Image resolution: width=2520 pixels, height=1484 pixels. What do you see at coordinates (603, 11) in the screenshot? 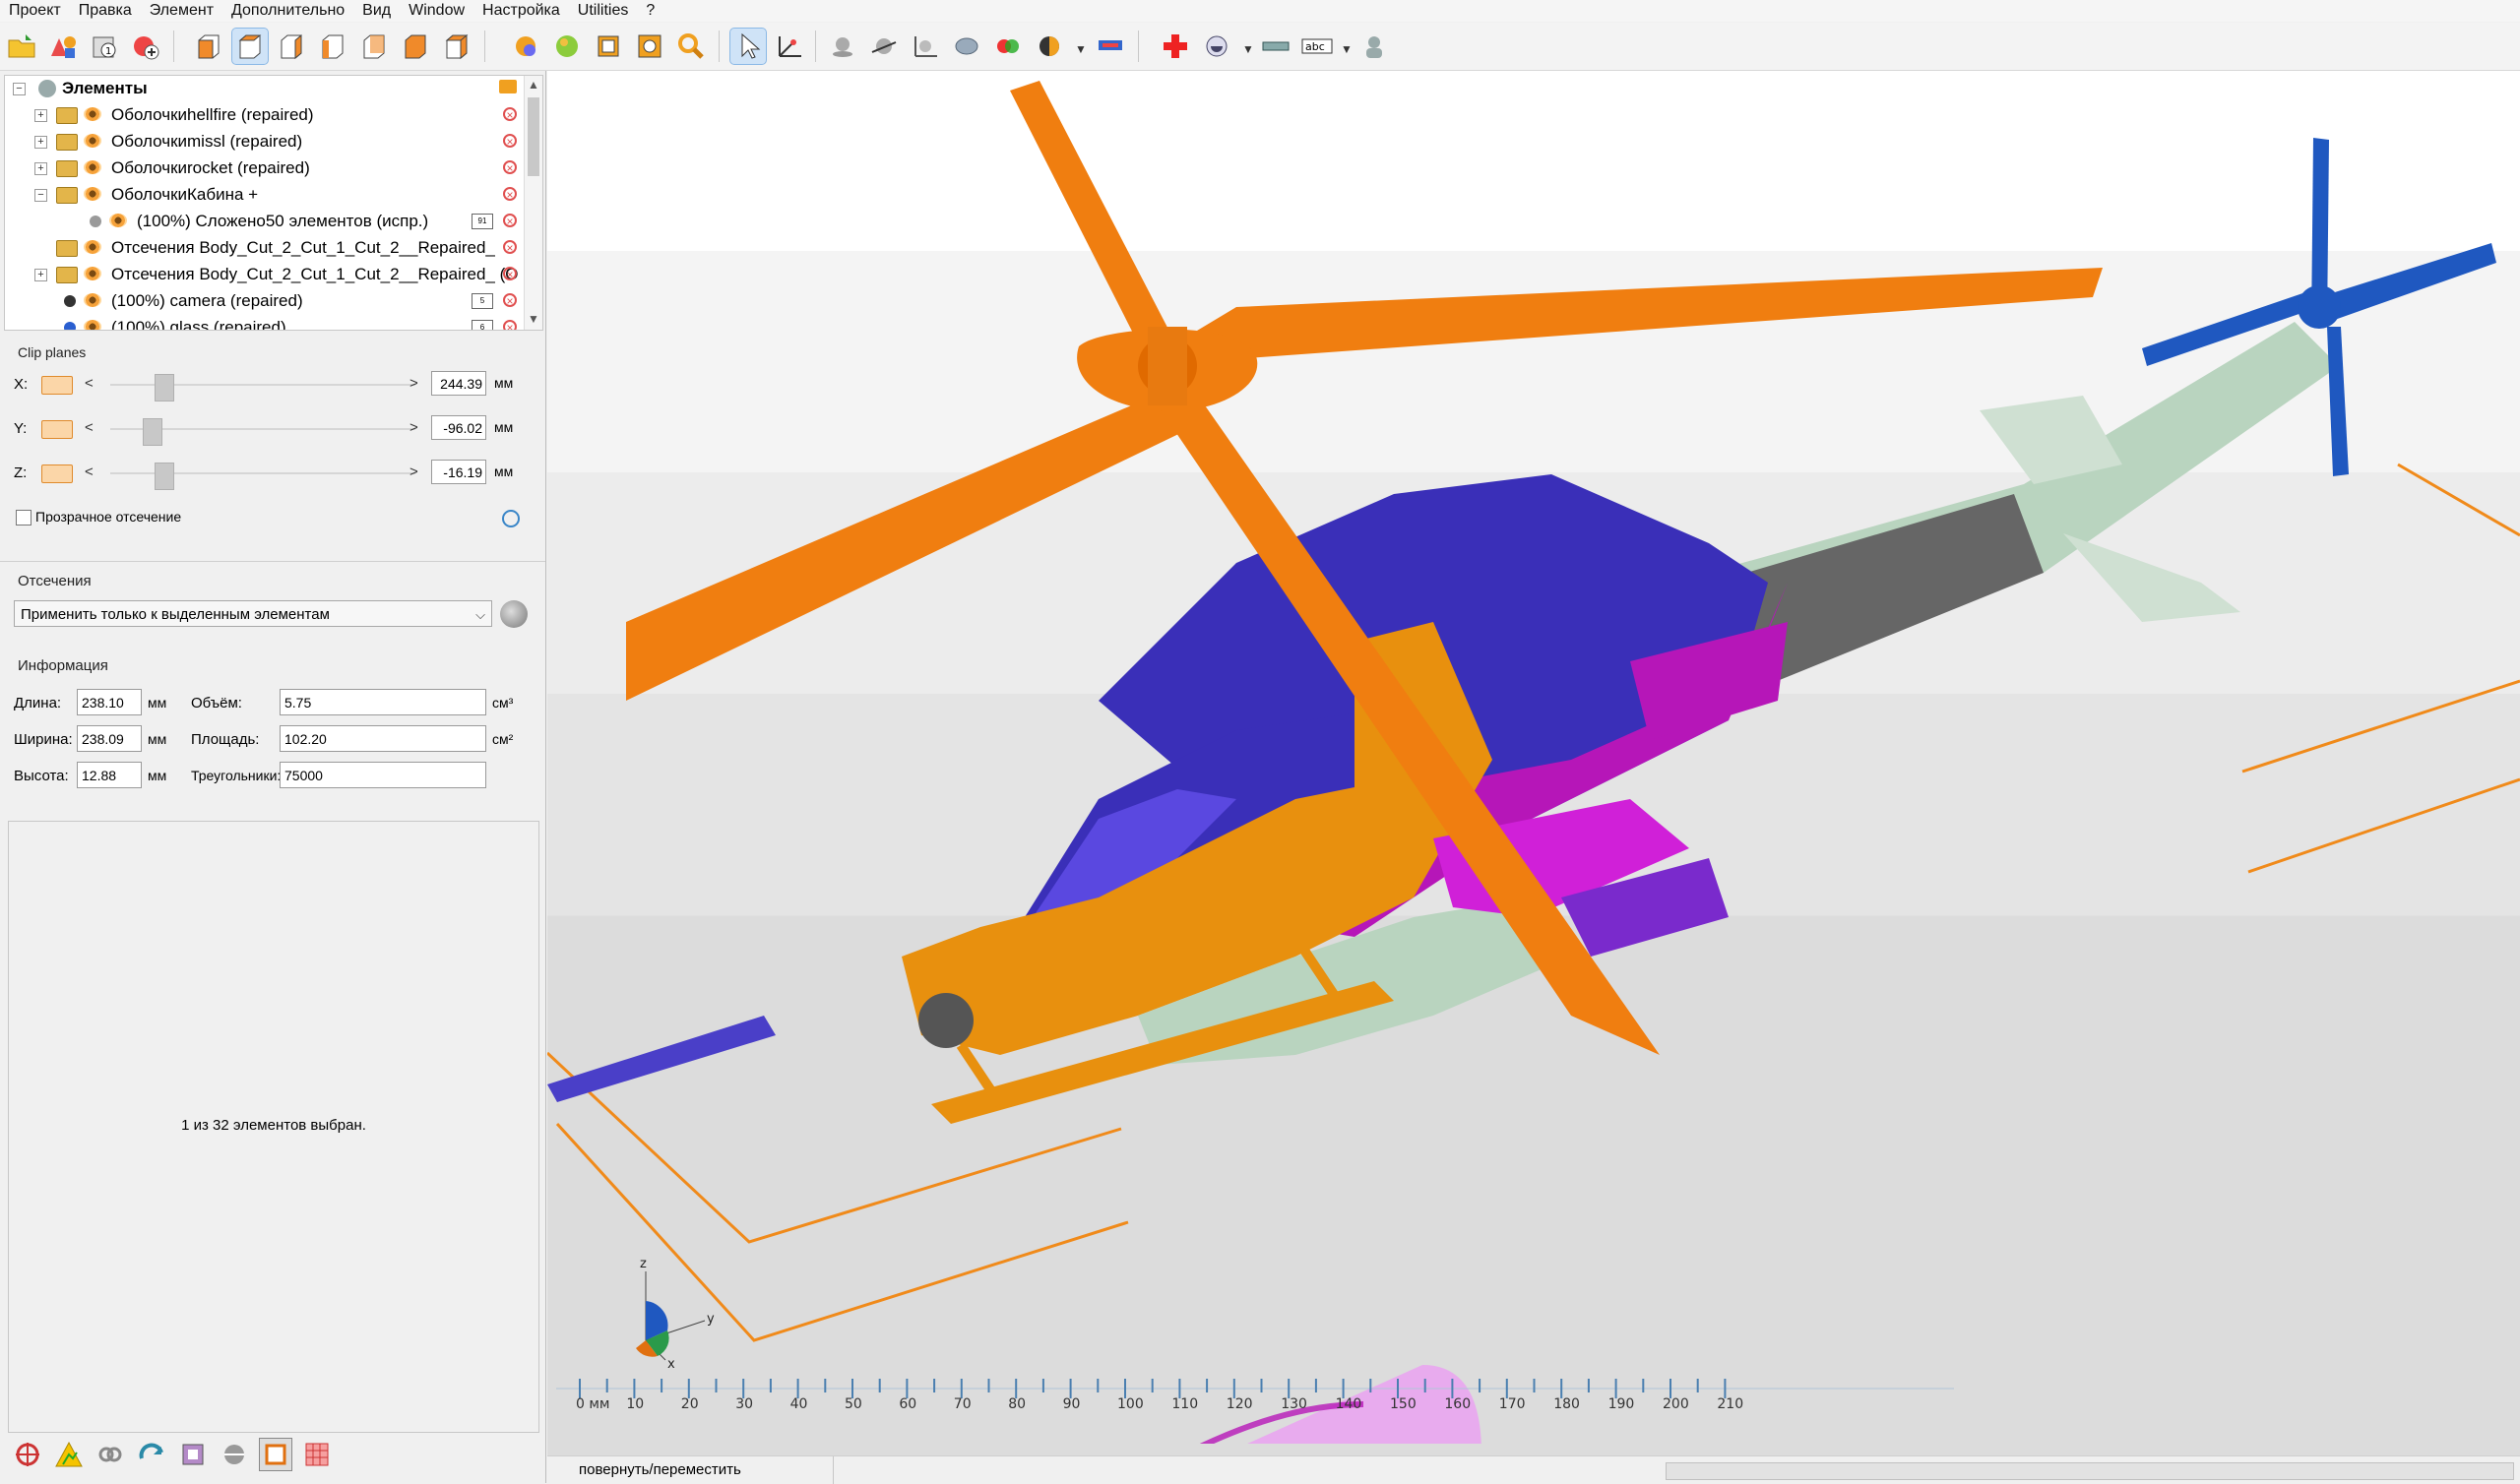
I see `menu-utilities: Utilities` at bounding box center [603, 11].